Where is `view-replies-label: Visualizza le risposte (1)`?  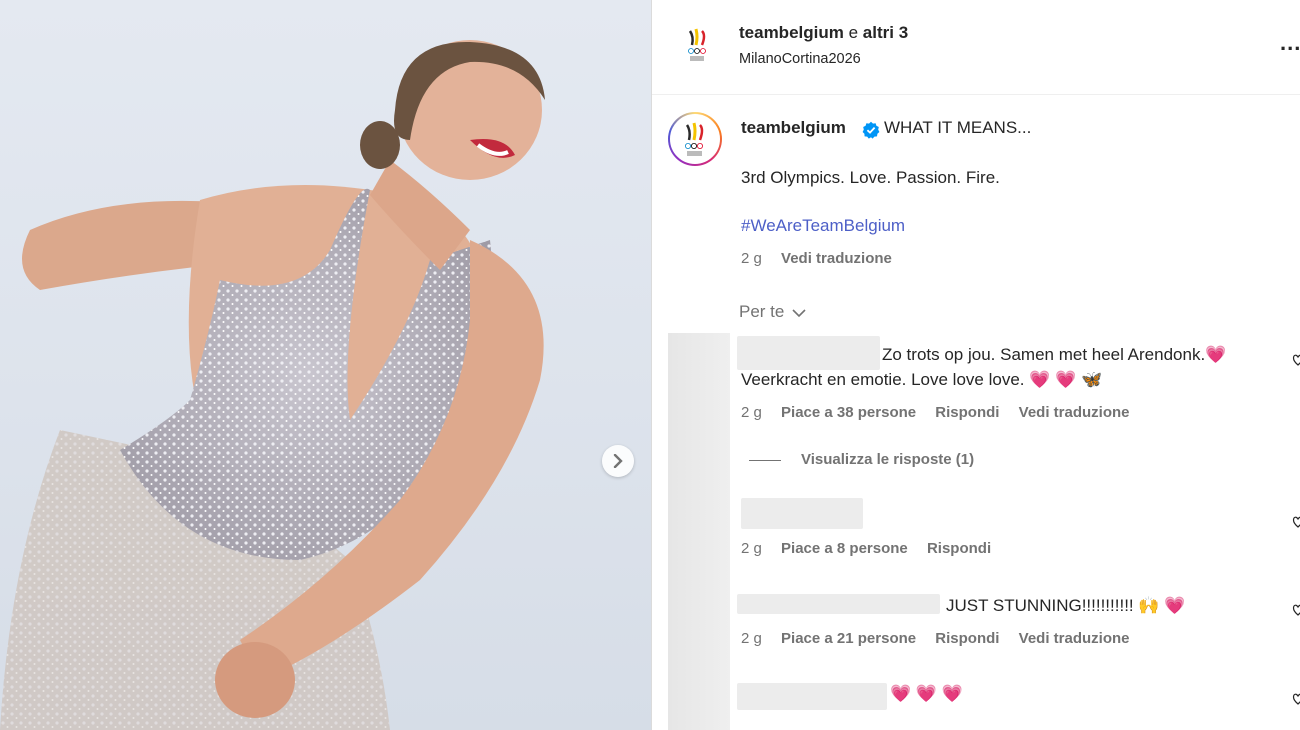
view-replies-label: Visualizza le risposte (1) is located at coordinates (888, 459).